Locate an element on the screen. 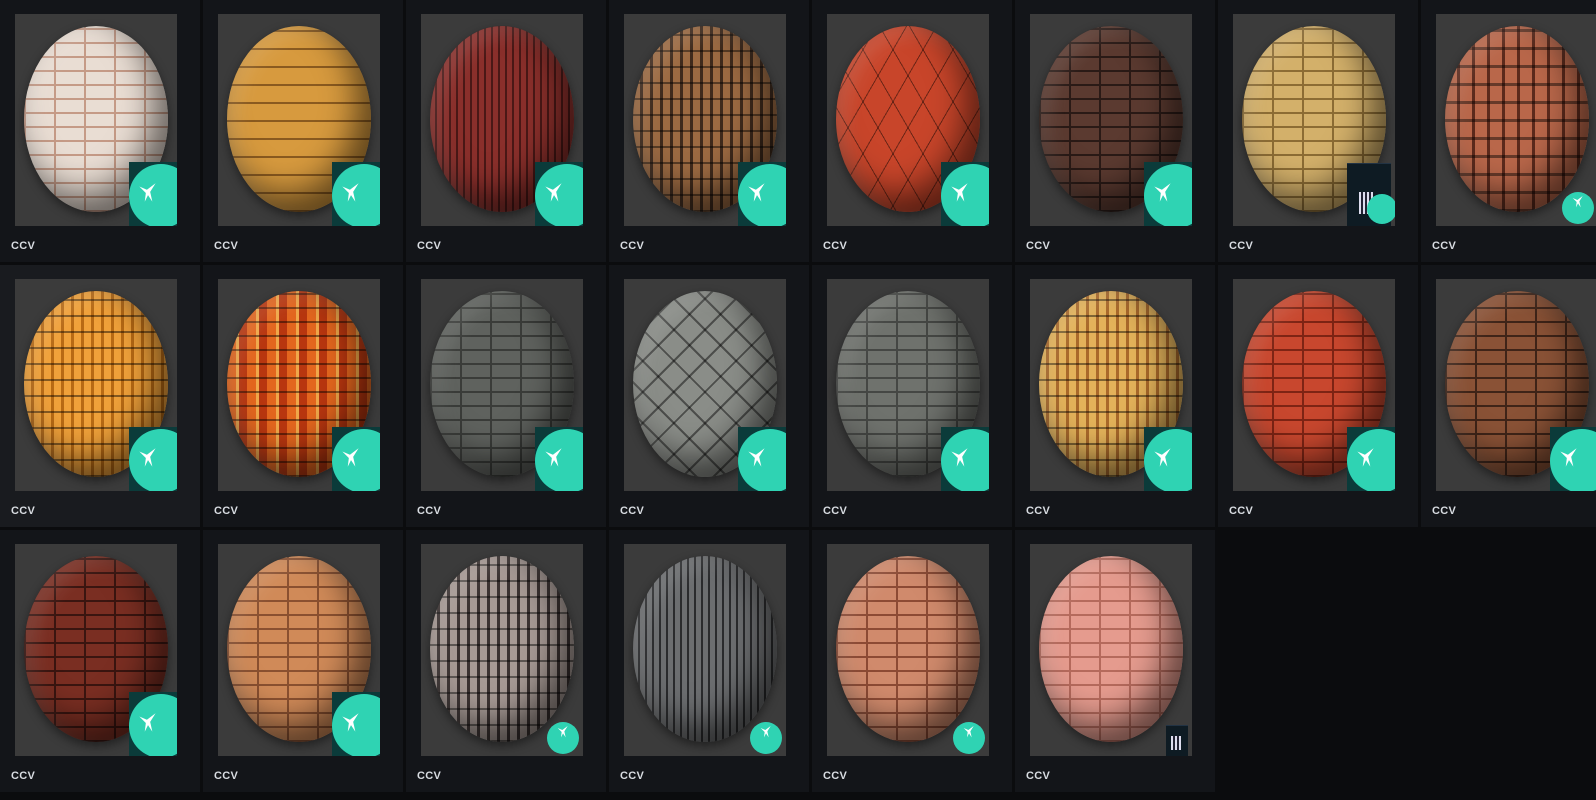  material-sphere-pink-brick is located at coordinates (1111, 649).